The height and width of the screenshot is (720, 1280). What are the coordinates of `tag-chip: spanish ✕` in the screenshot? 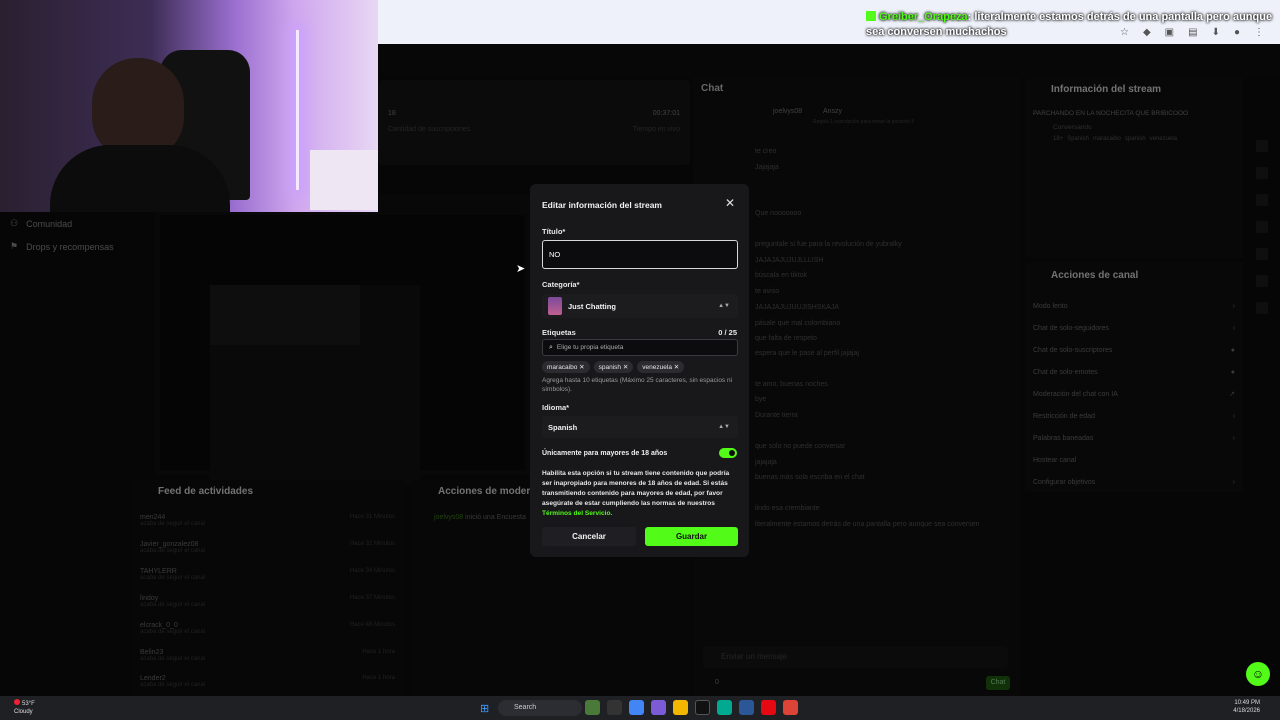 It's located at (613, 367).